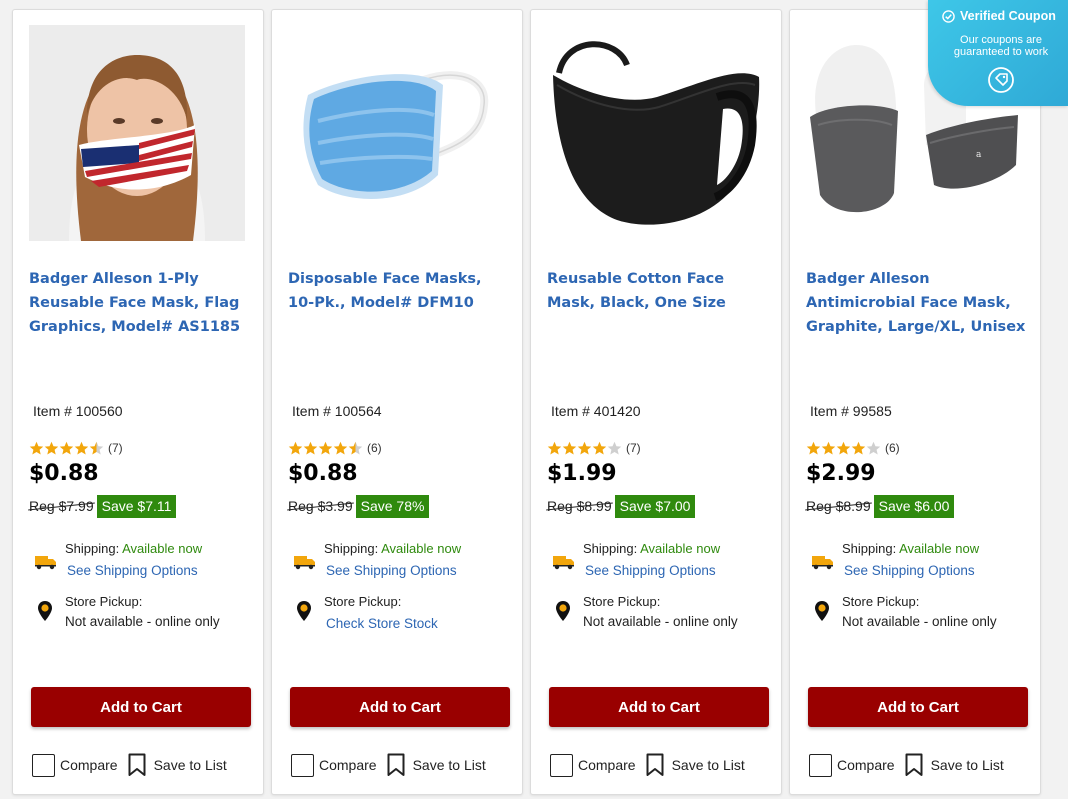  Describe the element at coordinates (914, 506) in the screenshot. I see `save-badge: Save $6.00` at that location.